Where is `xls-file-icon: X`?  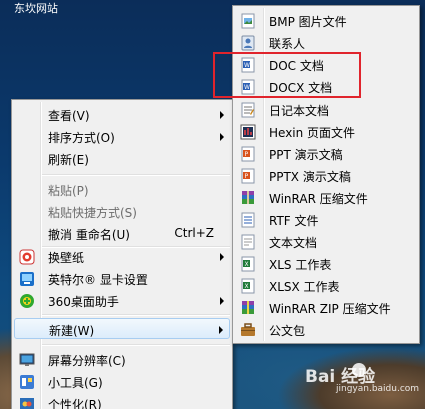 xls-file-icon: X is located at coordinates (247, 263).